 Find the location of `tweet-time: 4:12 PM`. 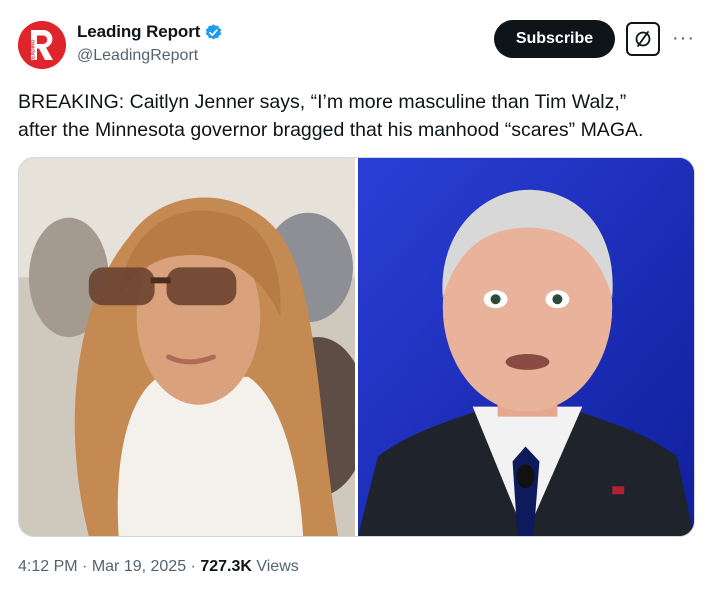

tweet-time: 4:12 PM is located at coordinates (48, 567).